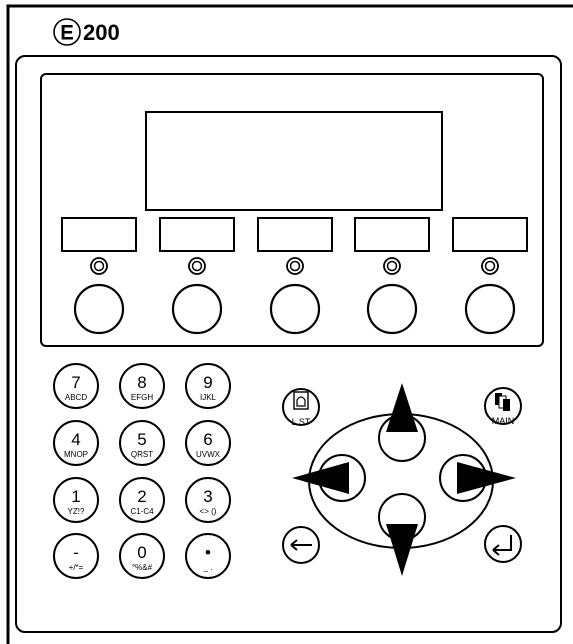 The height and width of the screenshot is (644, 573). I want to click on keypad-key: 4MNOP, so click(76, 443).